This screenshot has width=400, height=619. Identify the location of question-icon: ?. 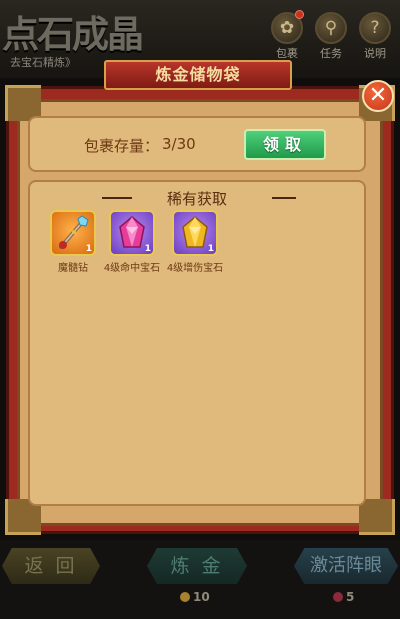
(375, 28).